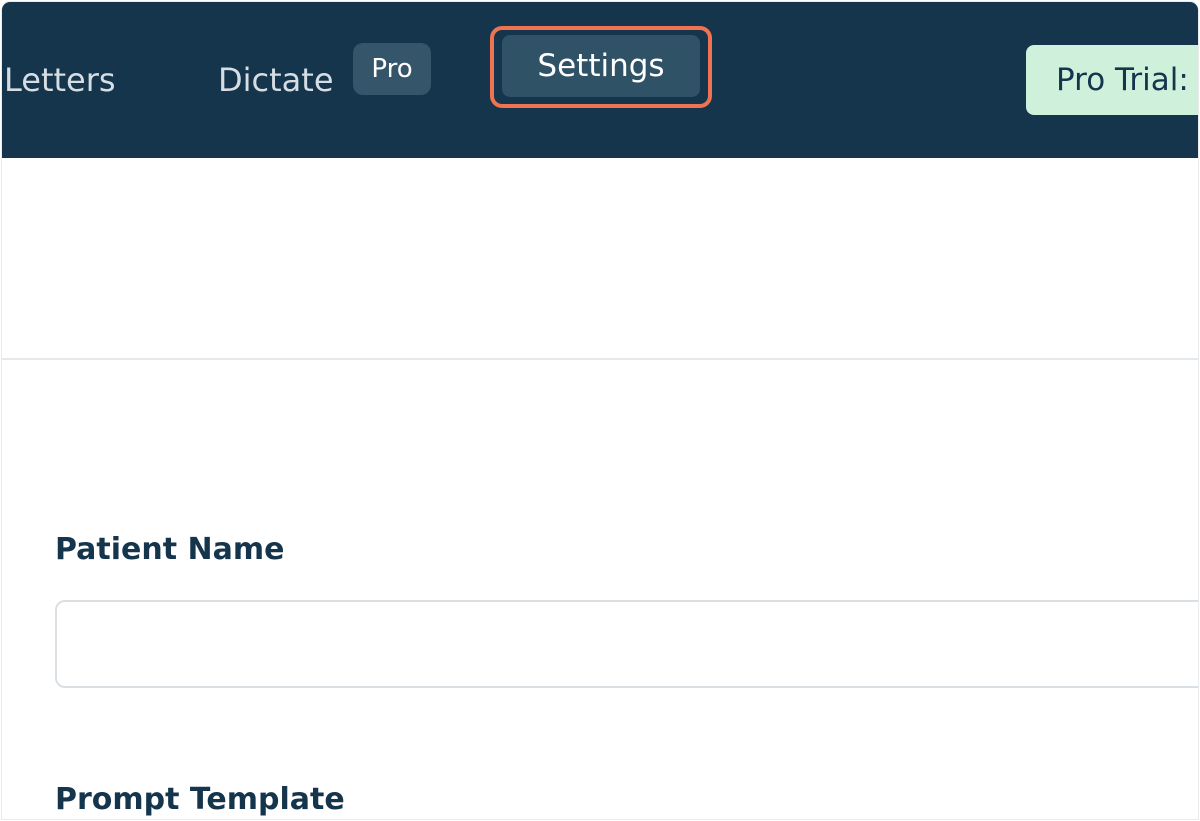 The height and width of the screenshot is (821, 1200). I want to click on nav-dictate-link: Dictate, so click(276, 80).